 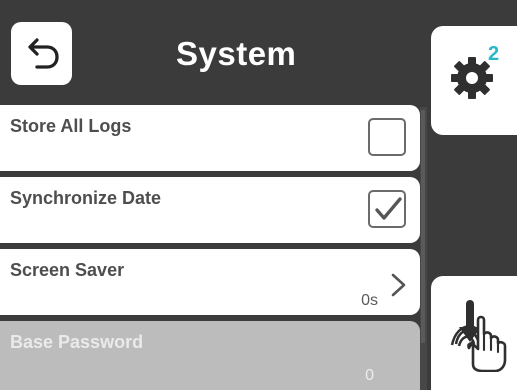 What do you see at coordinates (474, 80) in the screenshot?
I see `settings-button: 2` at bounding box center [474, 80].